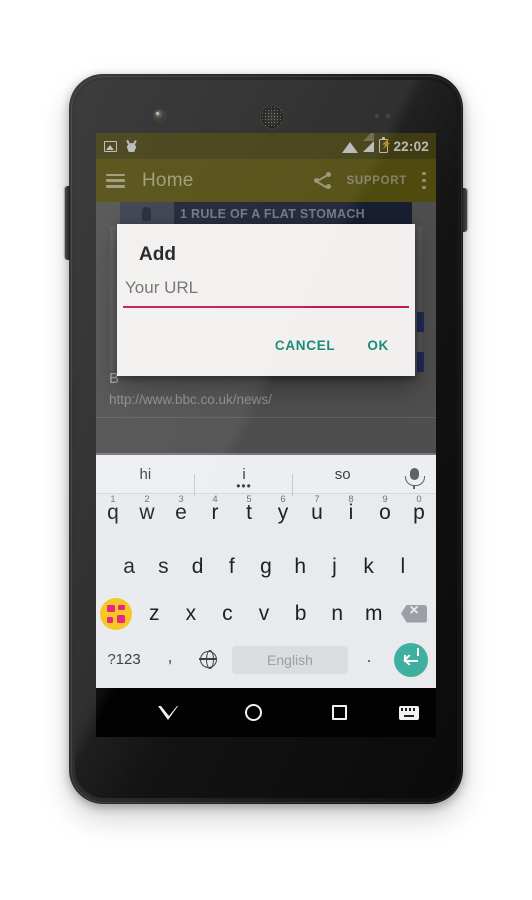 This screenshot has height=900, width=532. Describe the element at coordinates (147, 509) in the screenshot. I see `key-w: 2w` at that location.